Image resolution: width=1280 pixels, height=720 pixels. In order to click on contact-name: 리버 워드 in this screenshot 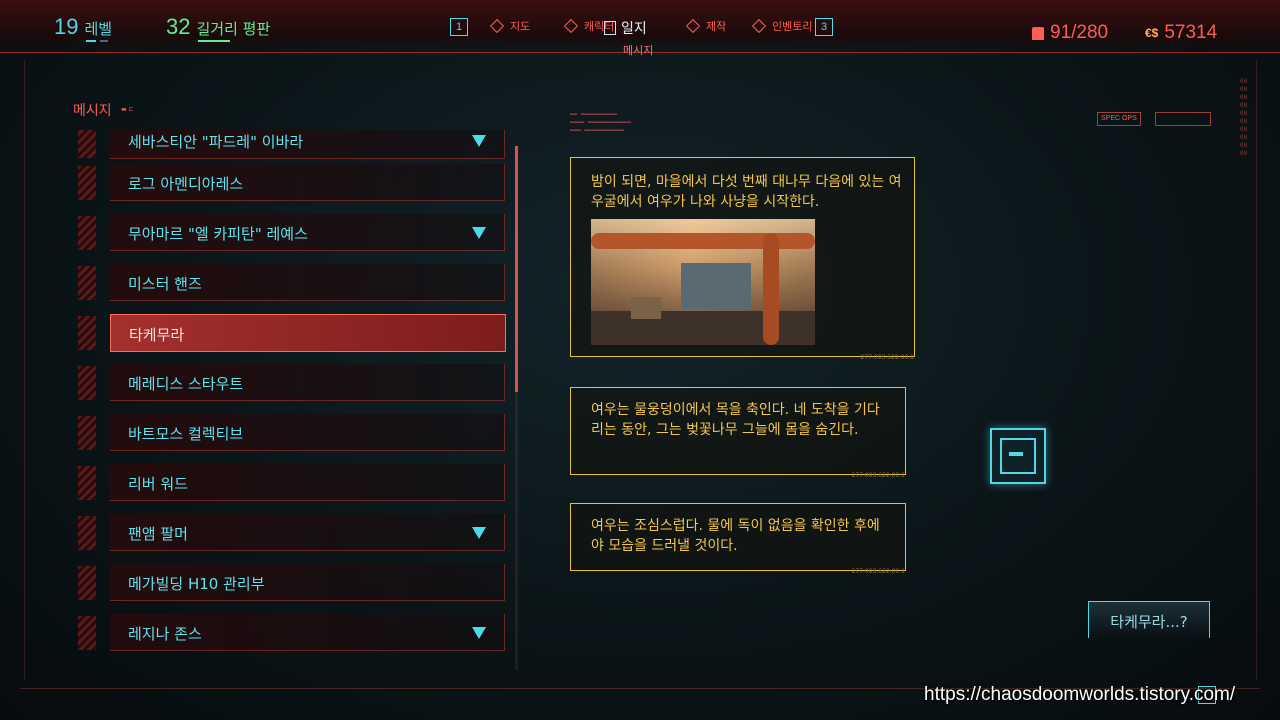, I will do `click(158, 484)`.